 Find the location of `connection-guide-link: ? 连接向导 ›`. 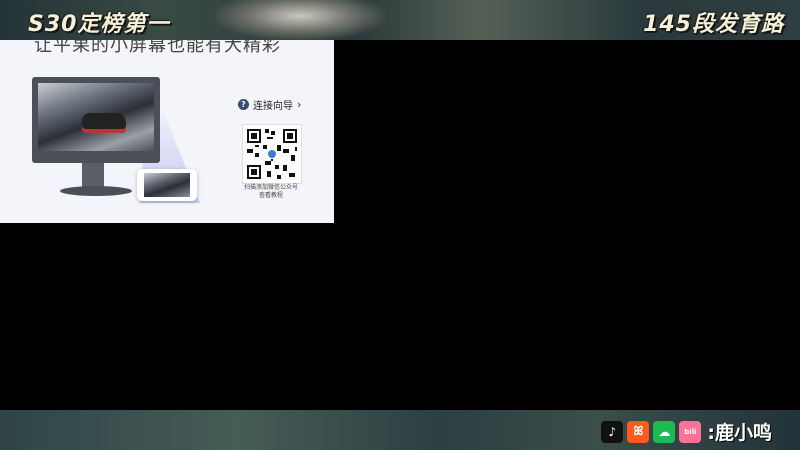

connection-guide-link: ? 连接向导 › is located at coordinates (269, 104).